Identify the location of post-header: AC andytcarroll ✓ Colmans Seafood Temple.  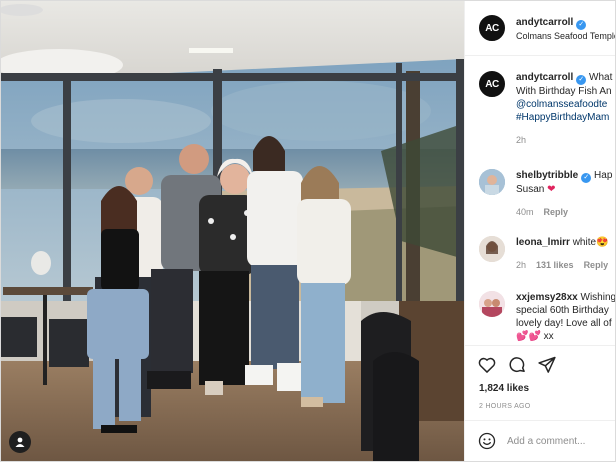
(547, 28).